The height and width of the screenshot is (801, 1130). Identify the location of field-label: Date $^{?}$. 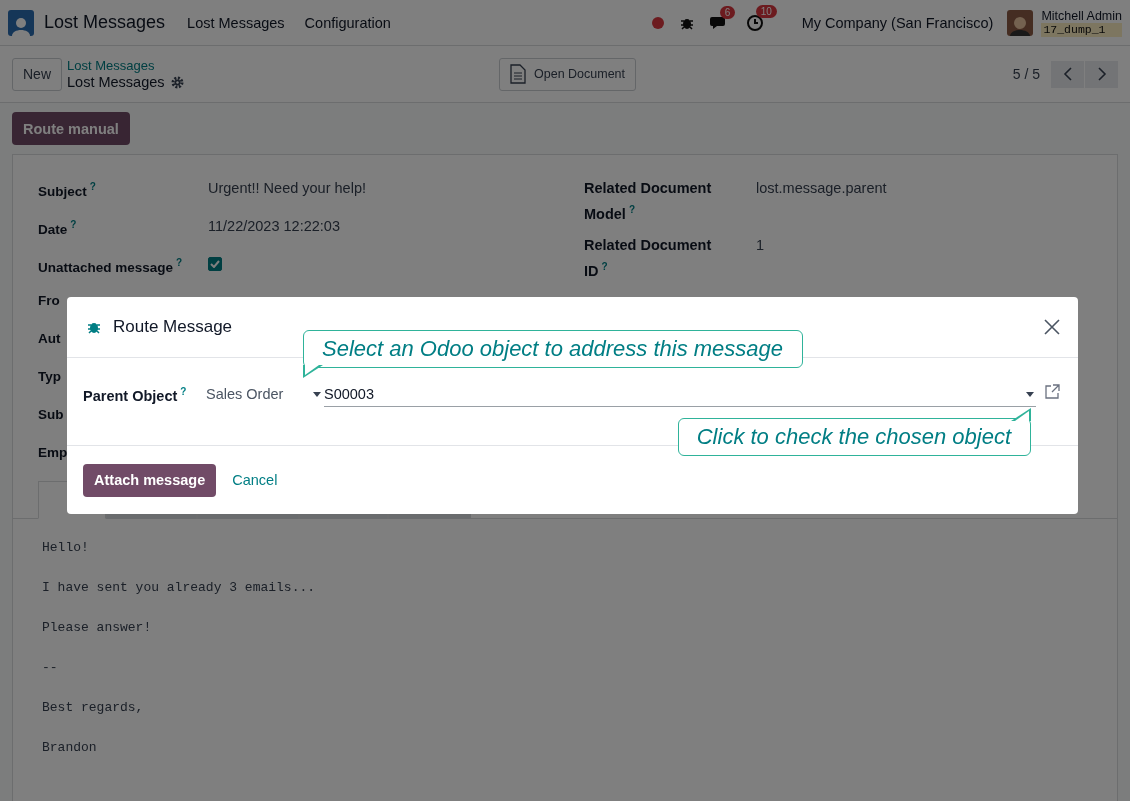
(57, 229).